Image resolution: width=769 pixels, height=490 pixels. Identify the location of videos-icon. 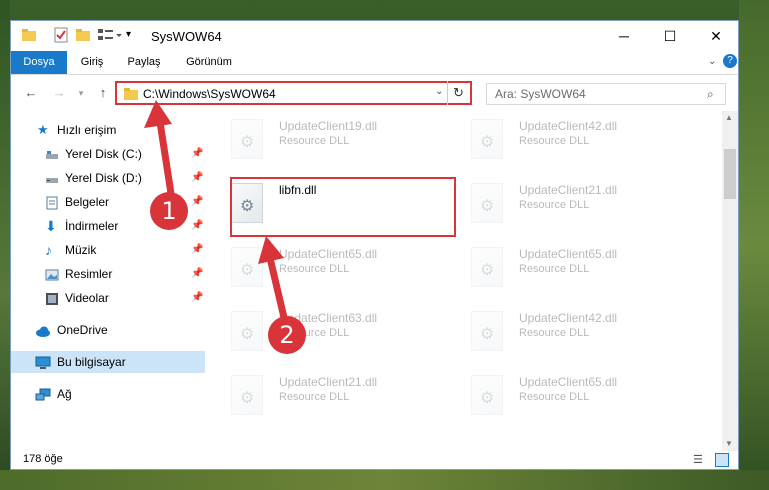
(52, 298).